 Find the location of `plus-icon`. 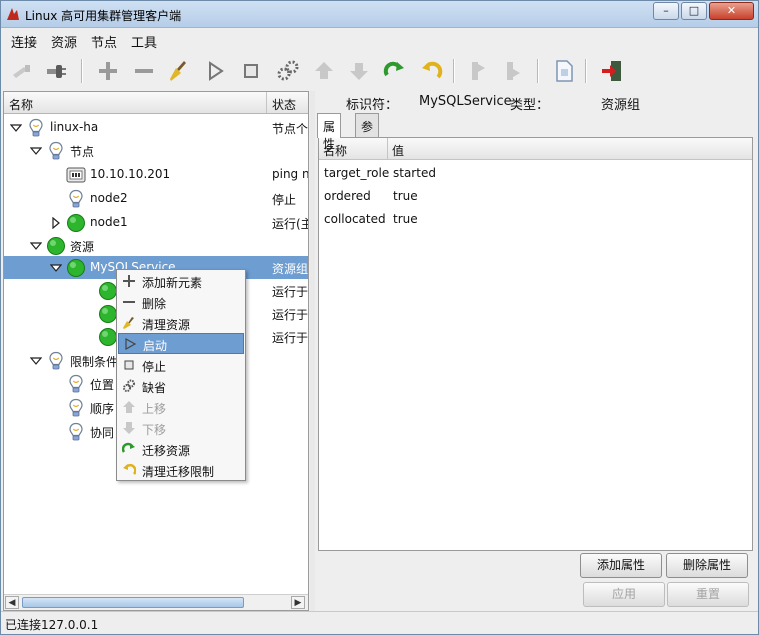

plus-icon is located at coordinates (129, 281).